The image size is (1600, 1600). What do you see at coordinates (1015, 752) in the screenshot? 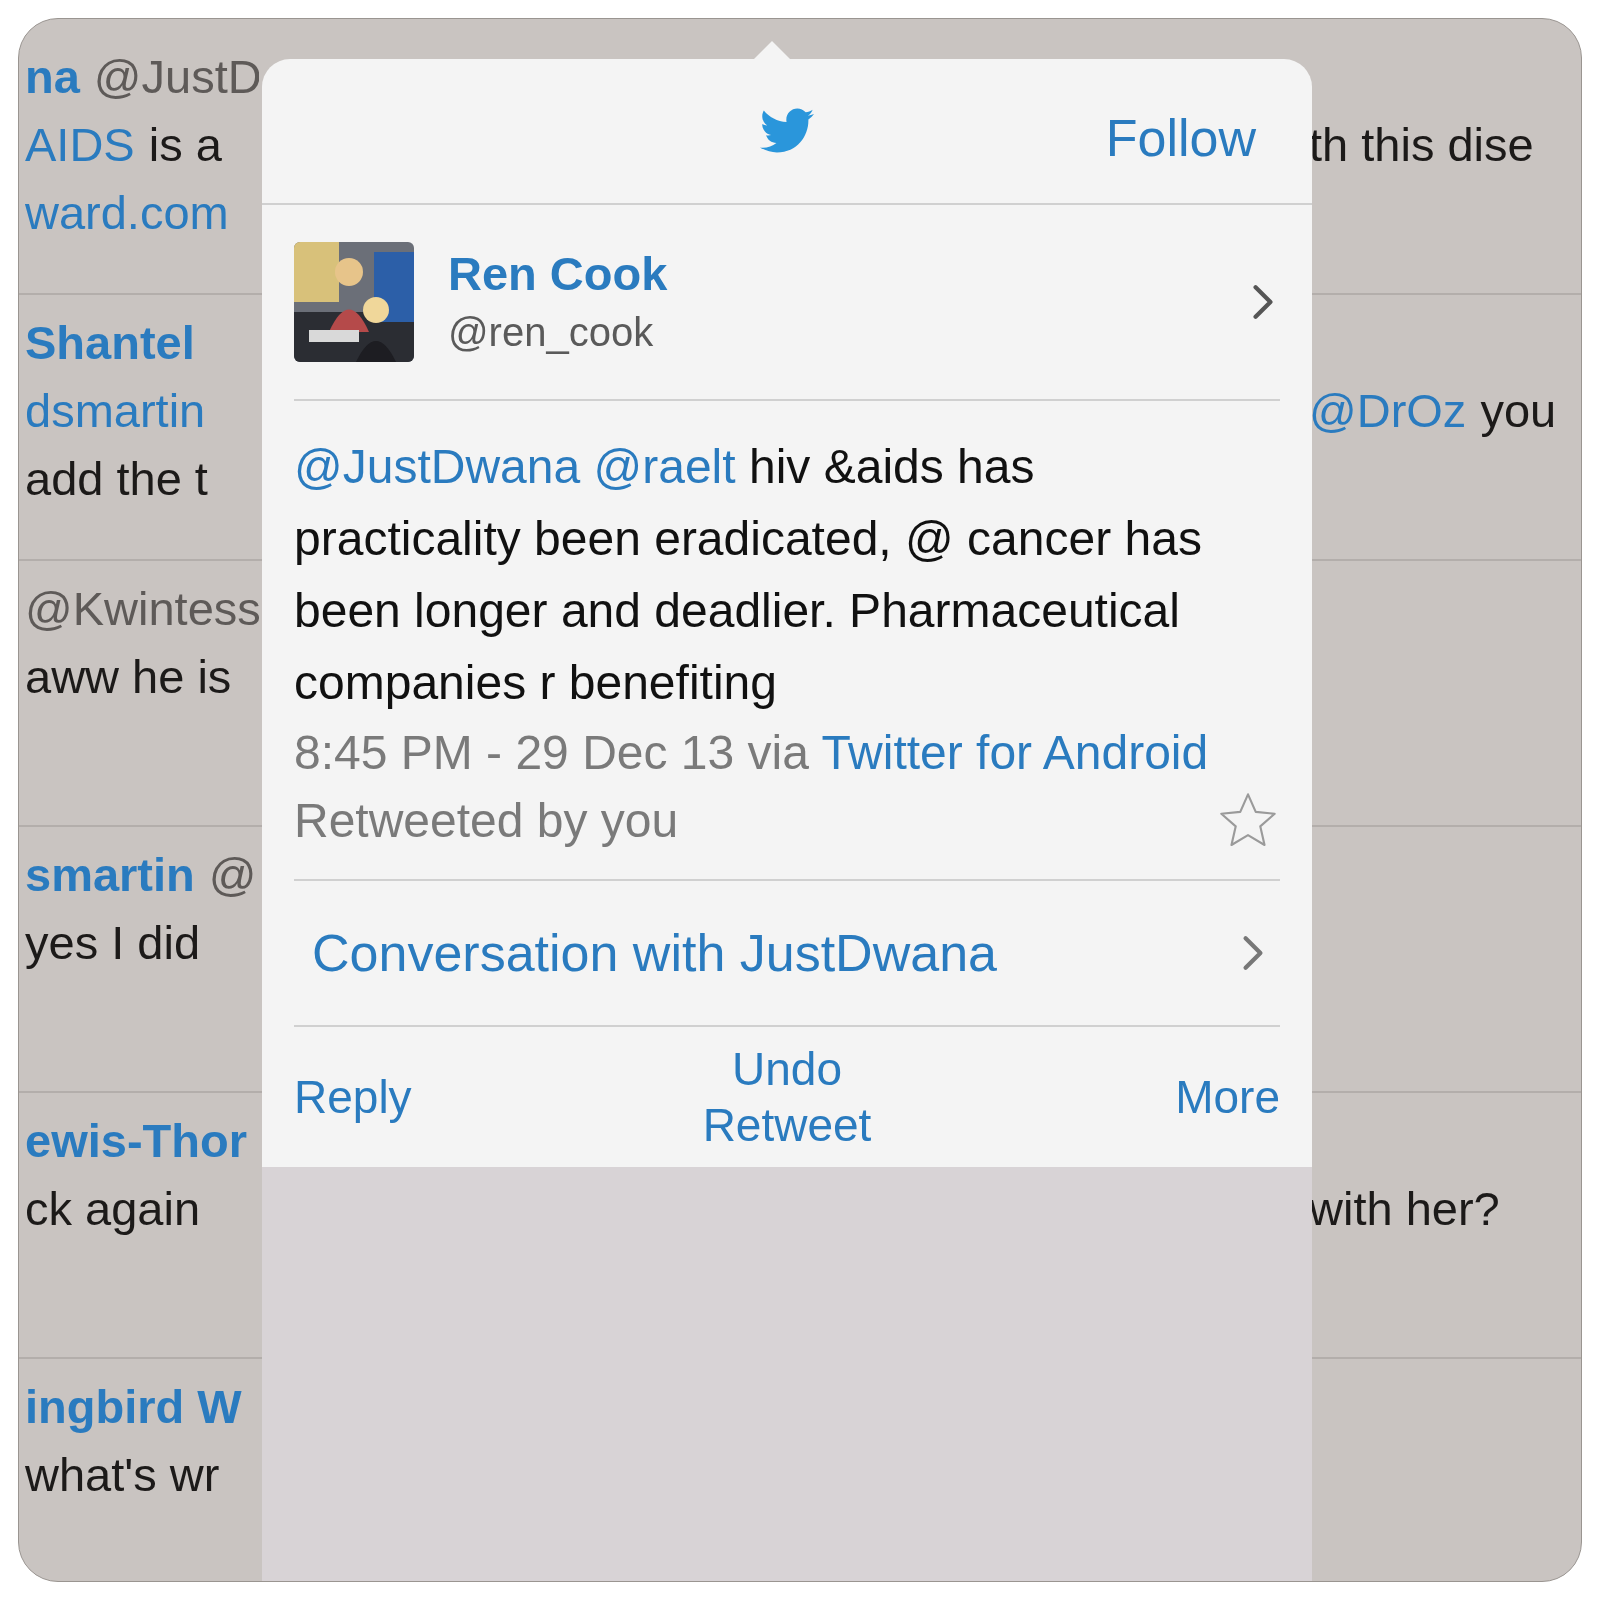
I see `source-link: Twitter for Android` at bounding box center [1015, 752].